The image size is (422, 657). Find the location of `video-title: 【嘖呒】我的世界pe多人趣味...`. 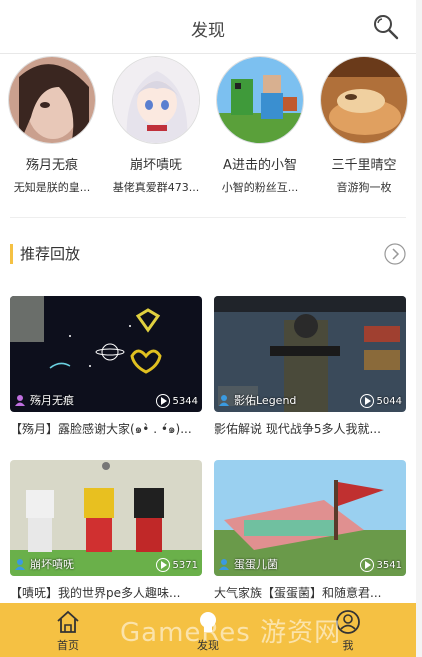

video-title: 【嘖呒】我的世界pe多人趣味... is located at coordinates (106, 592).